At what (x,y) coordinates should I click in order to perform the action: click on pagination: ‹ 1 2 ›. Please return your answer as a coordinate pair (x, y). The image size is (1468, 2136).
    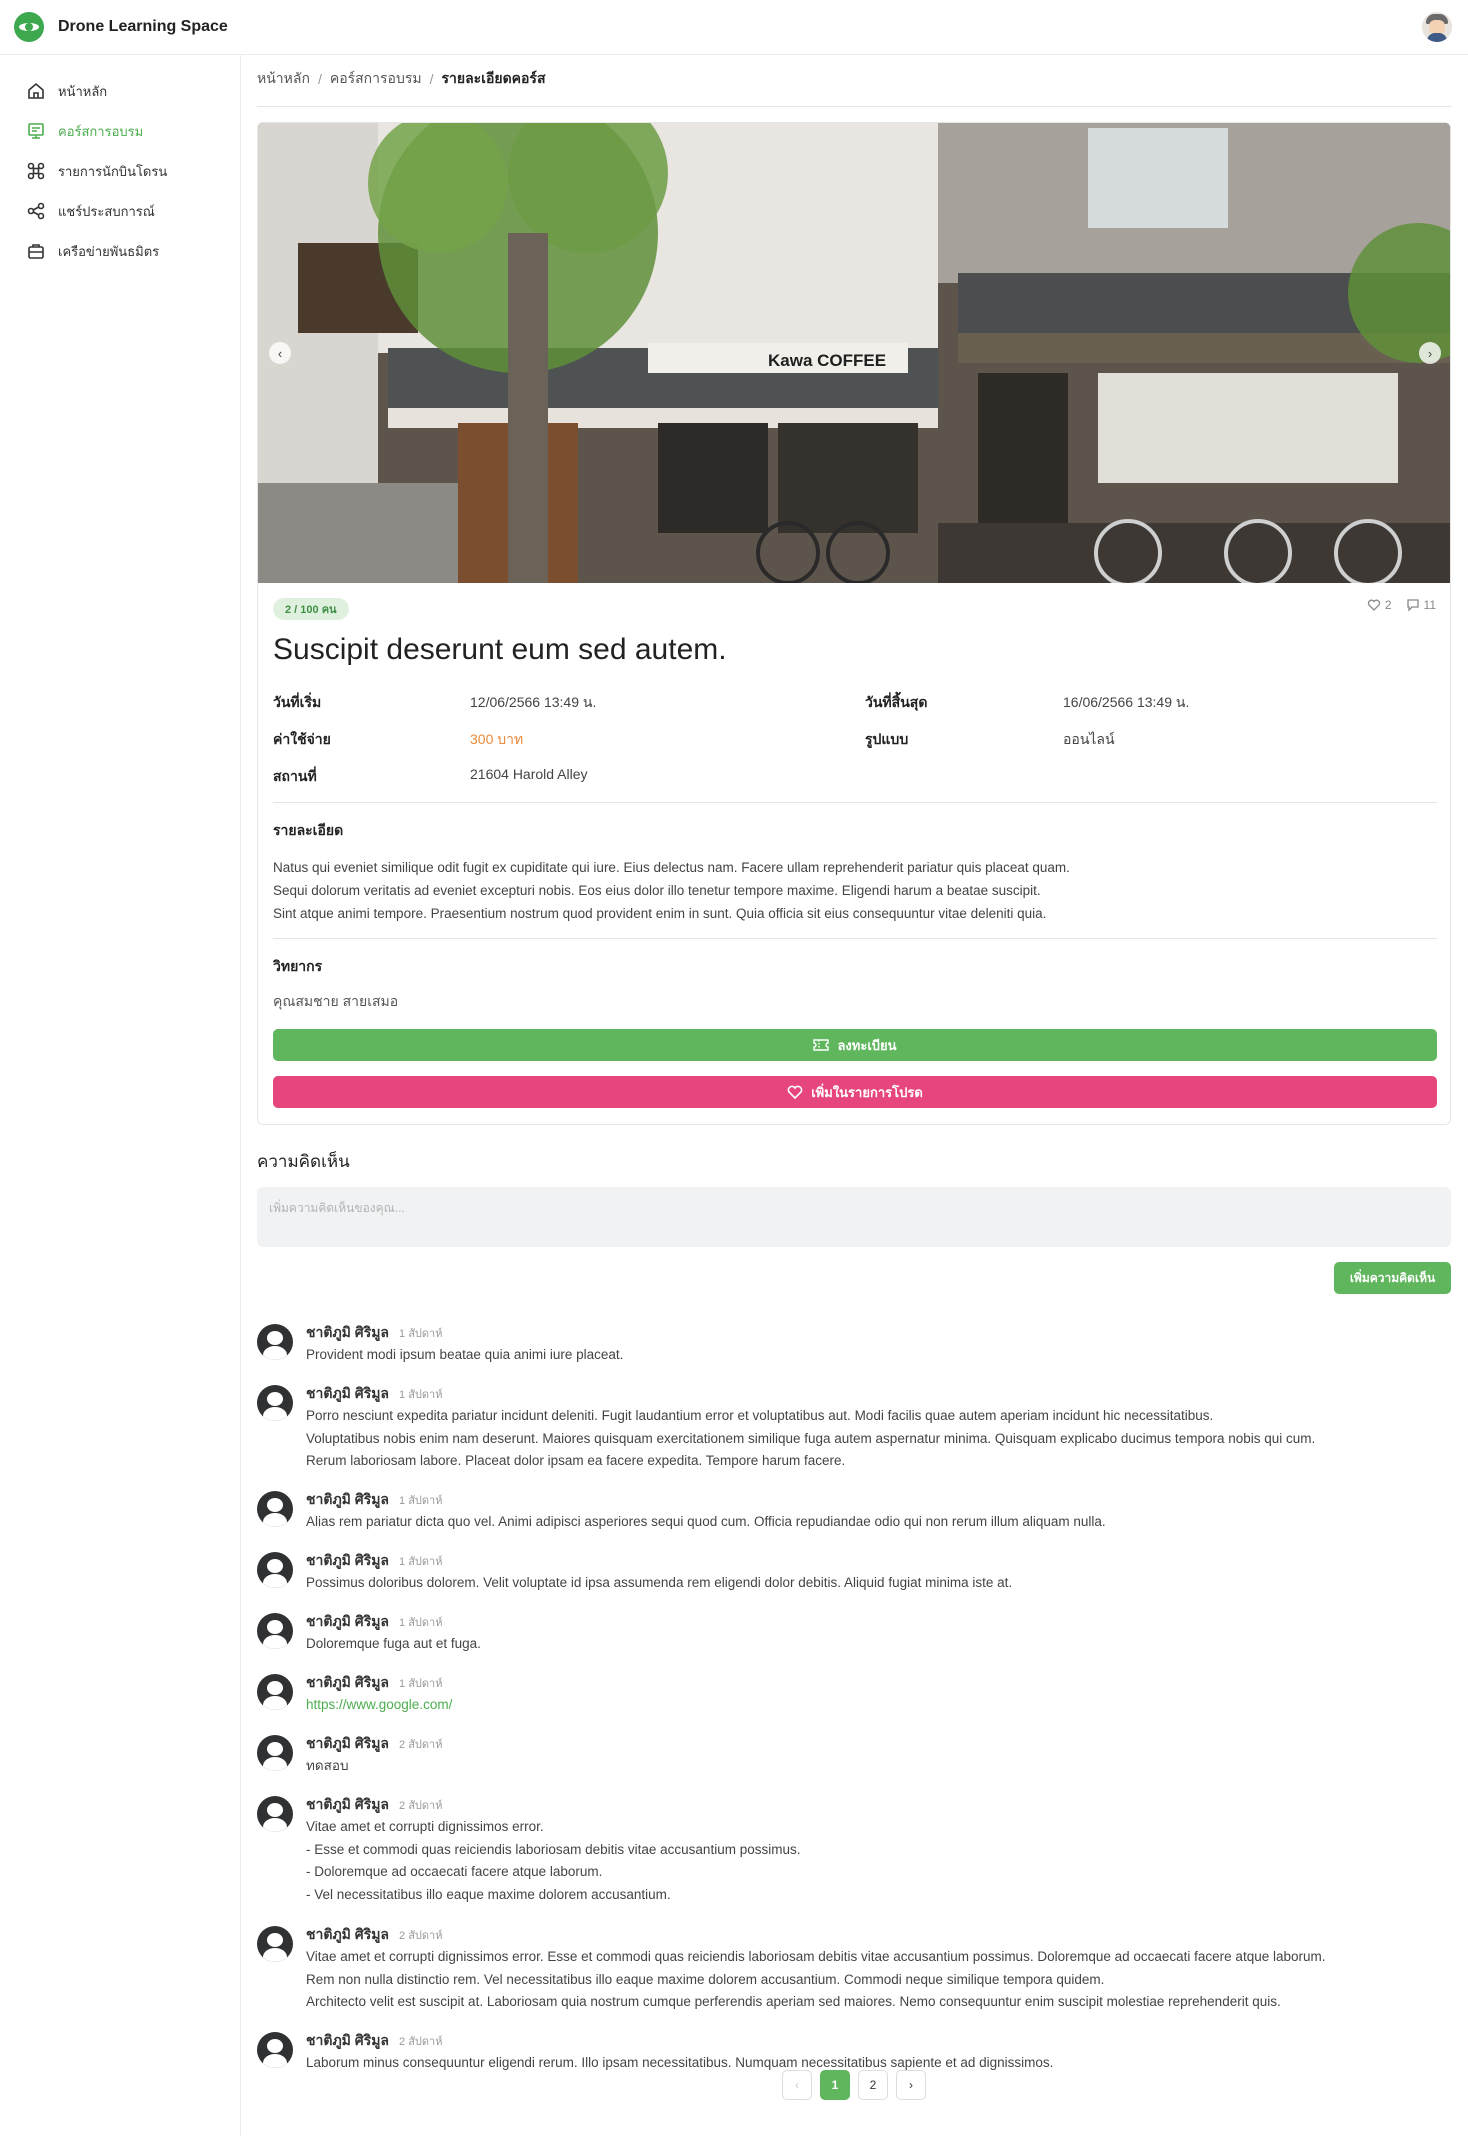
    Looking at the image, I should click on (854, 2085).